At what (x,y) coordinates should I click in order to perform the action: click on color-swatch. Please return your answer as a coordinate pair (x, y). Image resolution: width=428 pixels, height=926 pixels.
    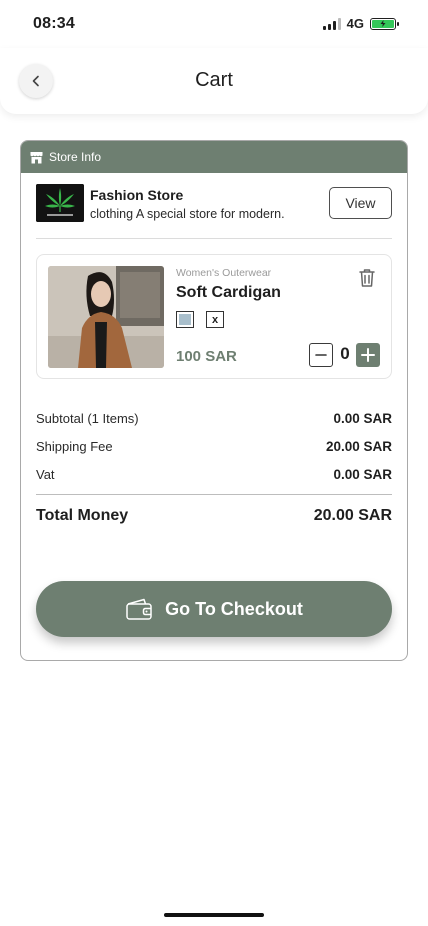
    Looking at the image, I should click on (185, 319).